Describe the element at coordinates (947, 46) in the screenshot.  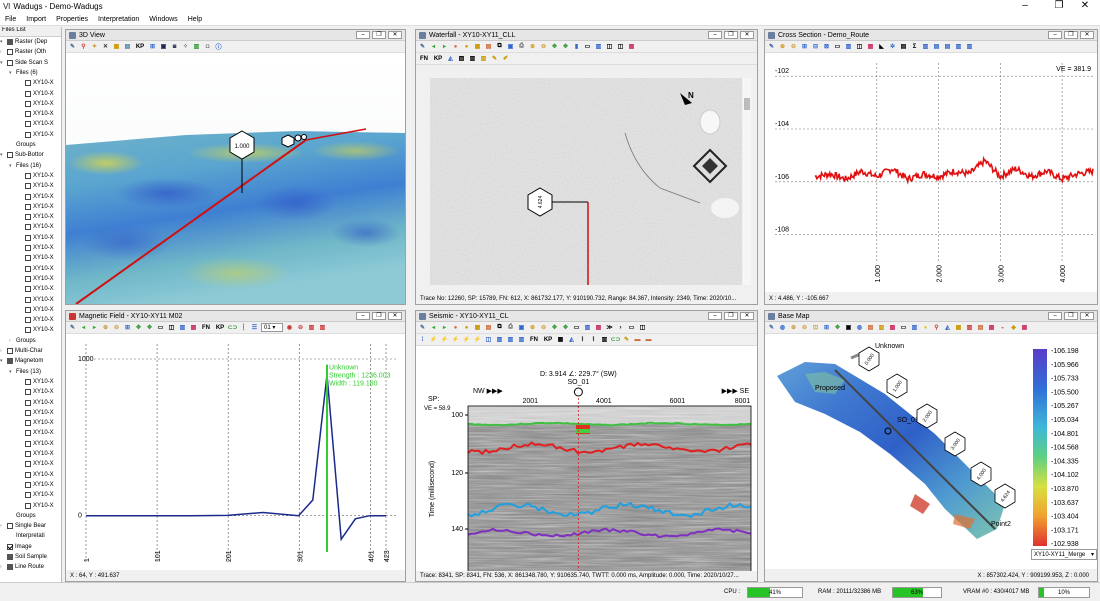
I see `rows2-icon: ▤` at that location.